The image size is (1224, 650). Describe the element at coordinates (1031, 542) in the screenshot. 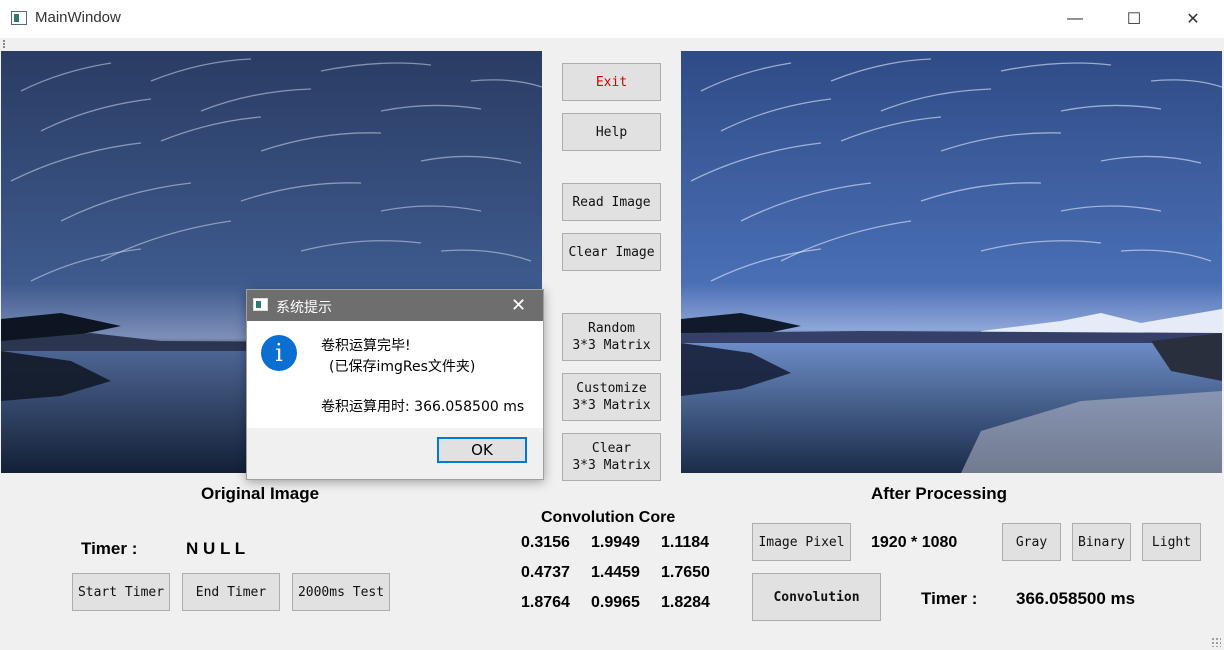

I see `gray-button: Gray` at that location.